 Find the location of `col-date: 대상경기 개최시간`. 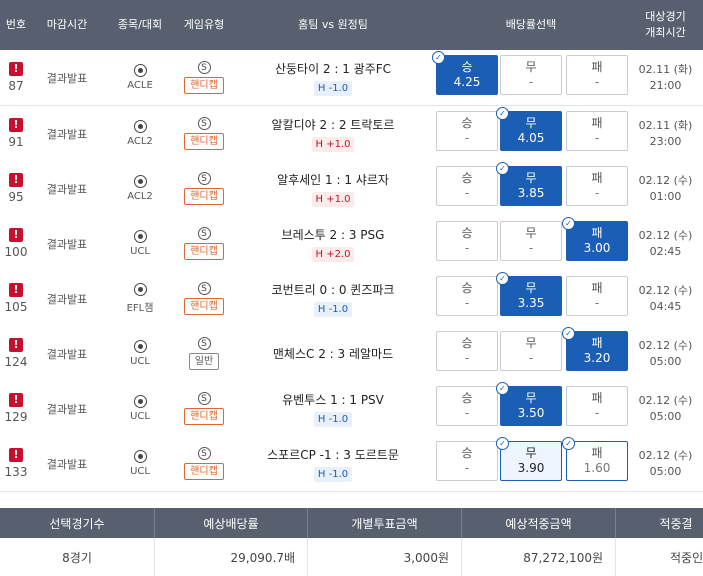

col-date: 대상경기 개최시간 is located at coordinates (665, 25).